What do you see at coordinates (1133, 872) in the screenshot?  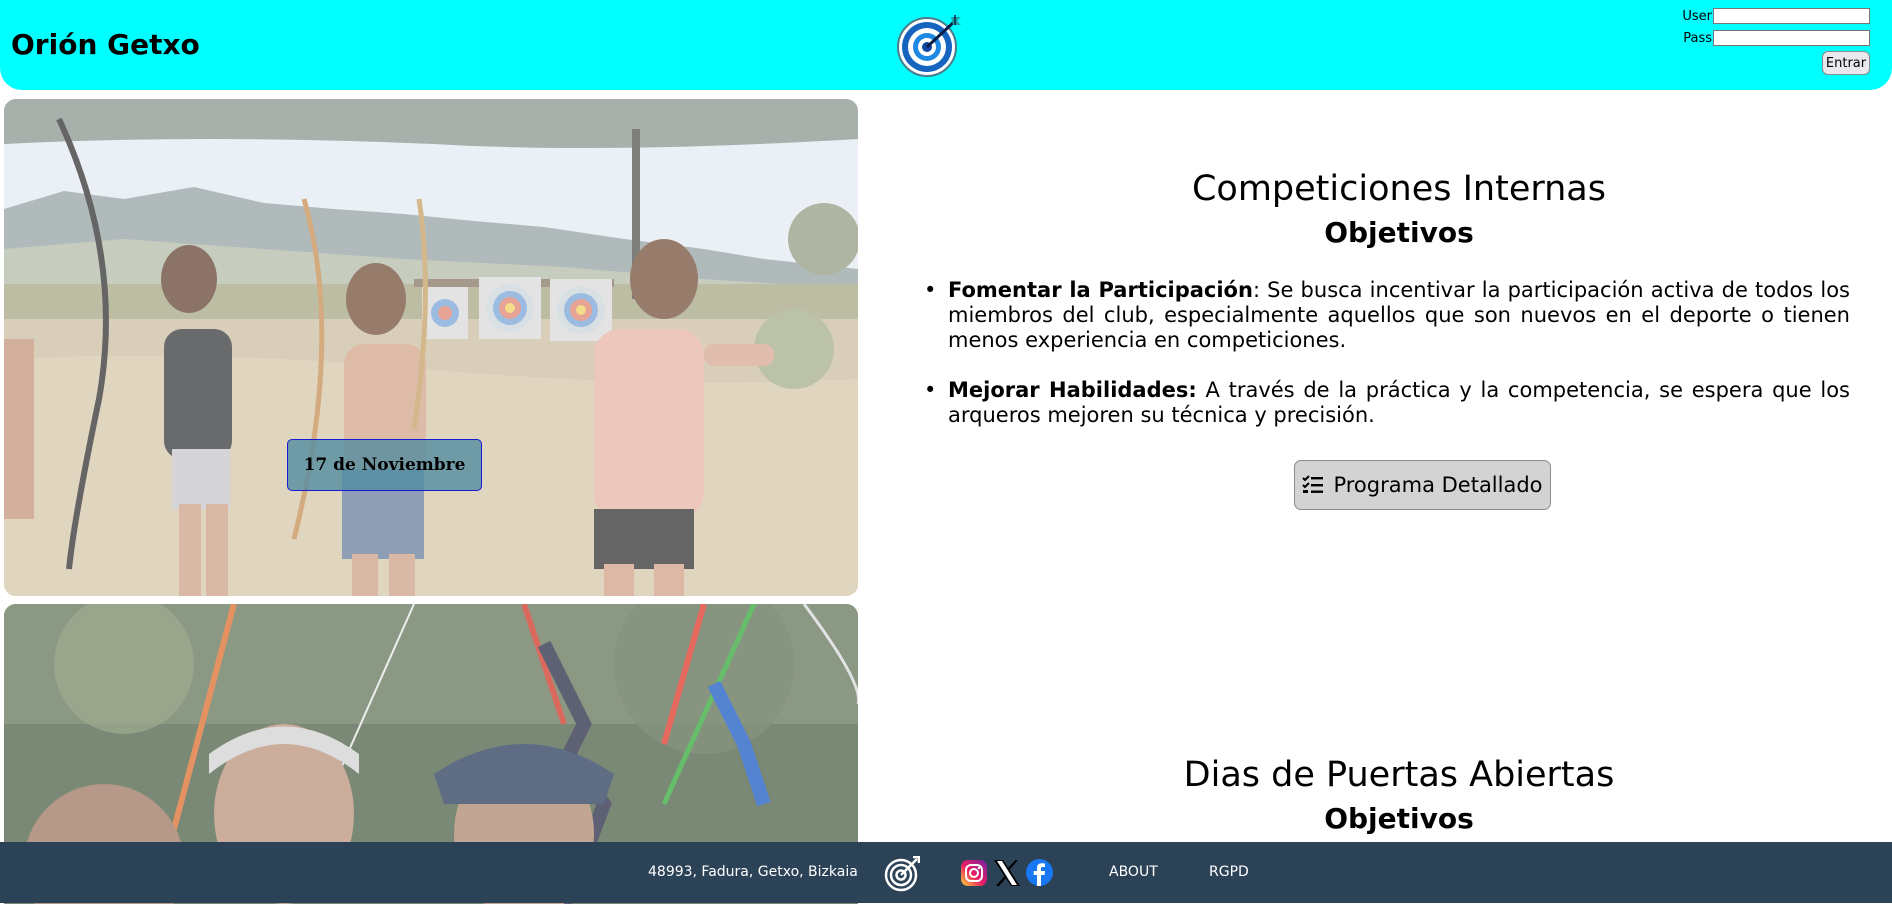 I see `footer-about-link: ABOUT` at bounding box center [1133, 872].